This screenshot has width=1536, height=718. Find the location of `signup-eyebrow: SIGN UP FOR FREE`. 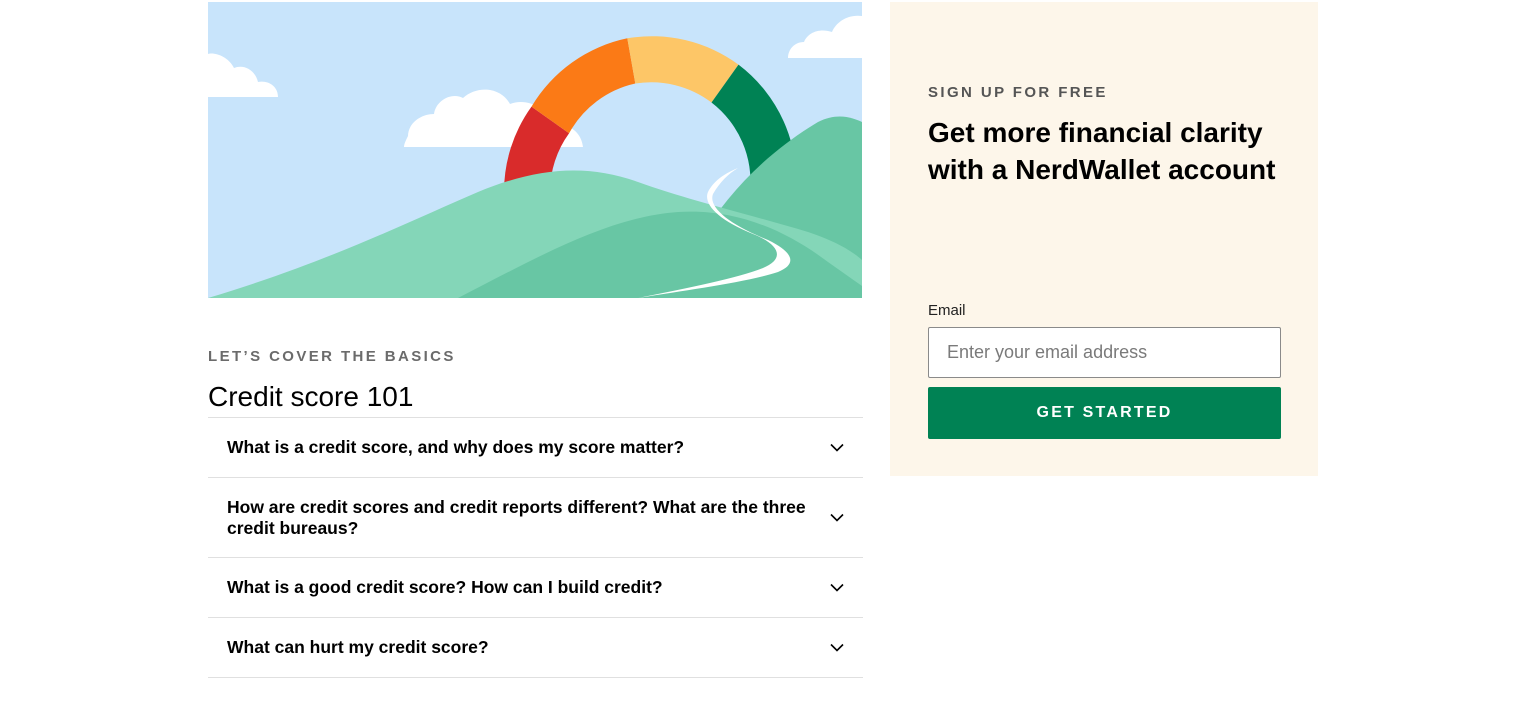

signup-eyebrow: SIGN UP FOR FREE is located at coordinates (1018, 92).